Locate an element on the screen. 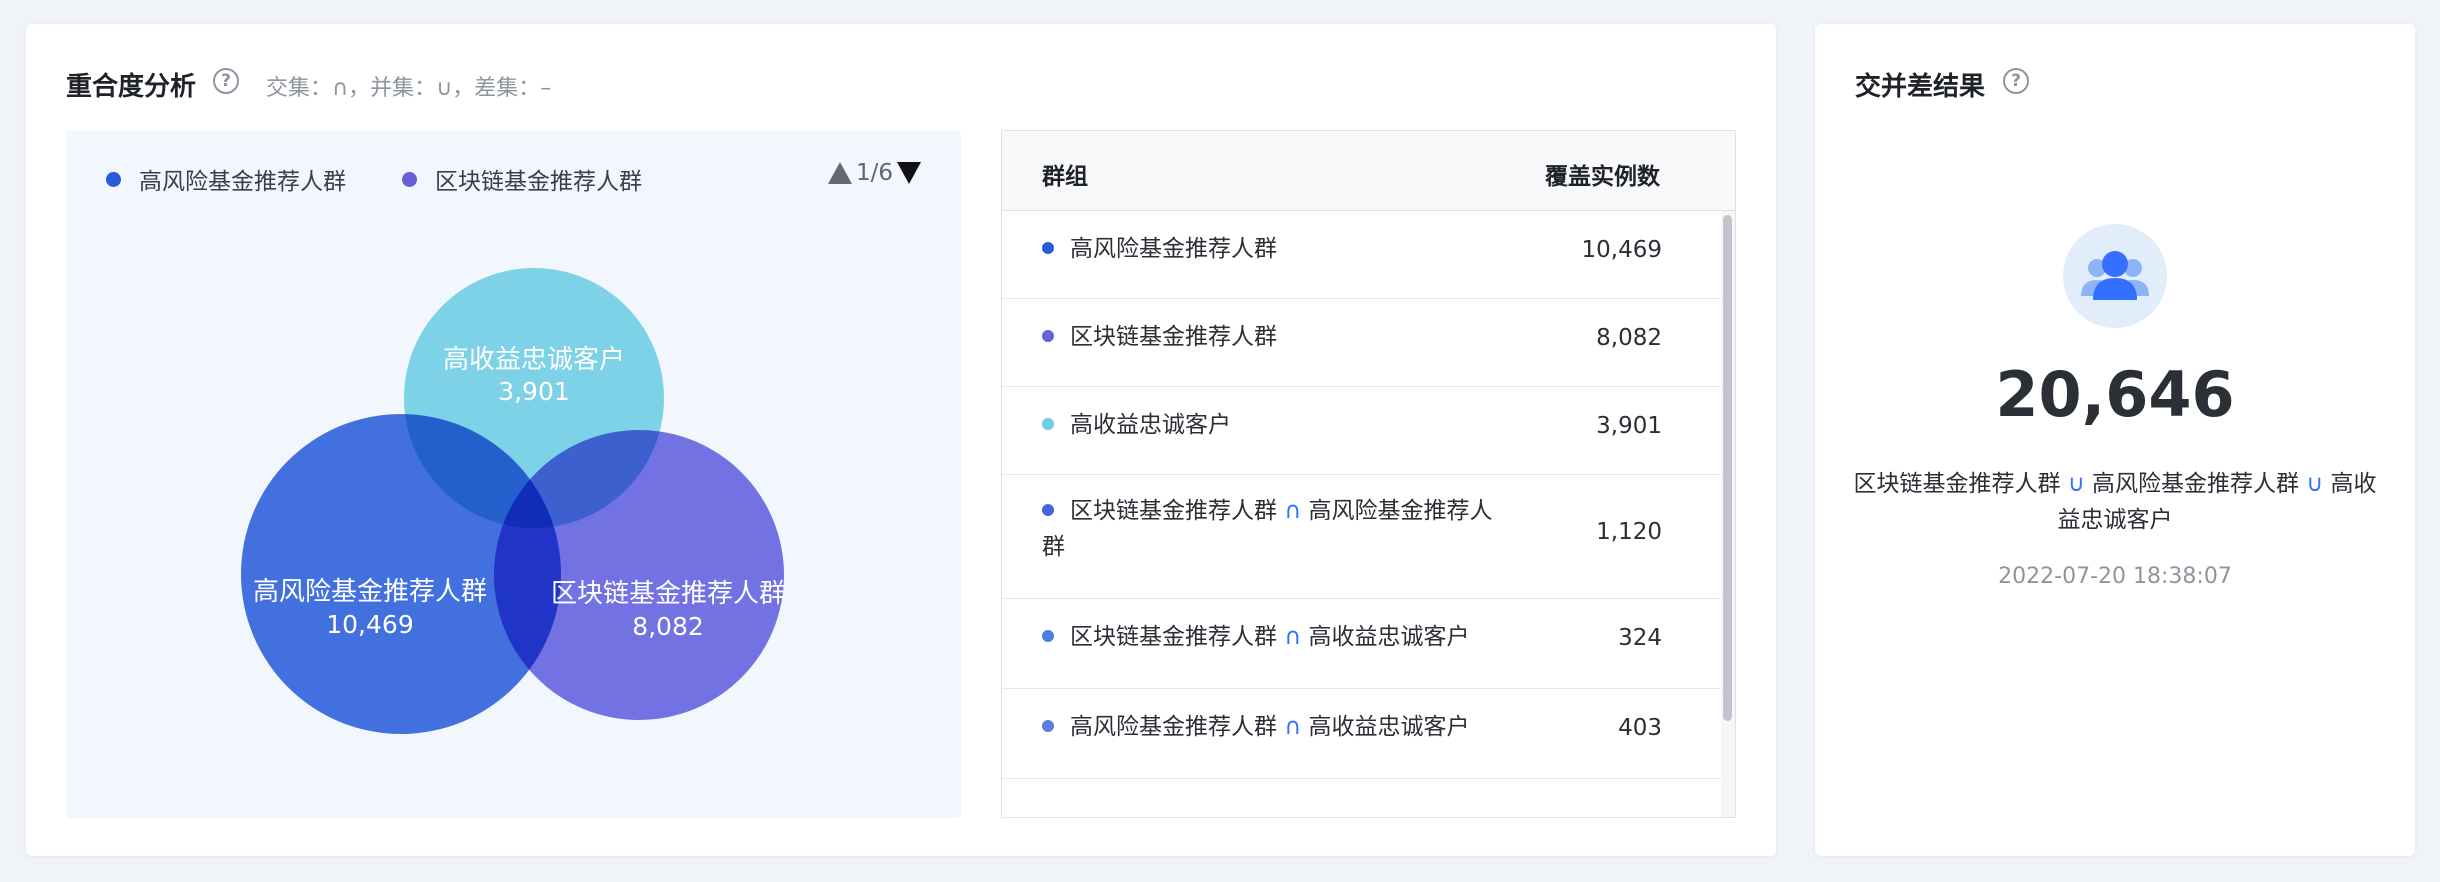 The height and width of the screenshot is (882, 2440). row-group-name: 高风险基金推荐人群 is located at coordinates (1272, 249).